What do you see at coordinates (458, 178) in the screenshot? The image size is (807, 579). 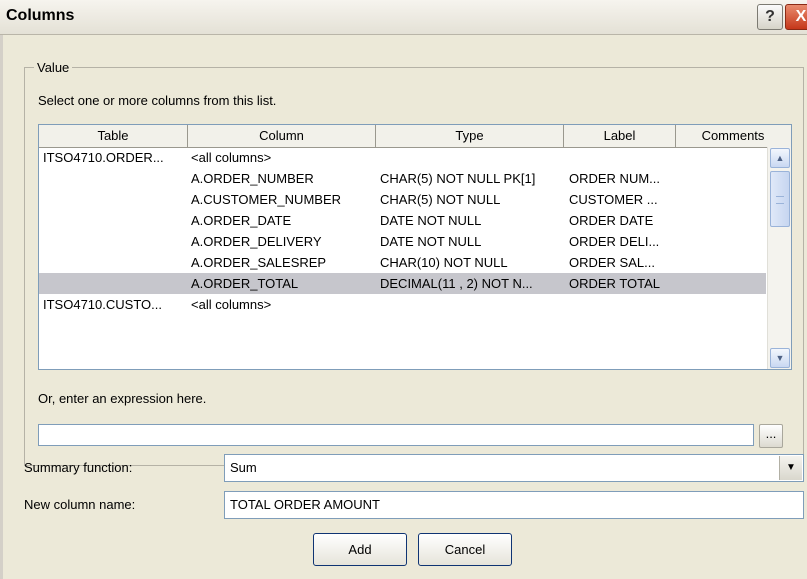 I see `row-type-cell: CHAR(5) NOT NULL PK[1]` at bounding box center [458, 178].